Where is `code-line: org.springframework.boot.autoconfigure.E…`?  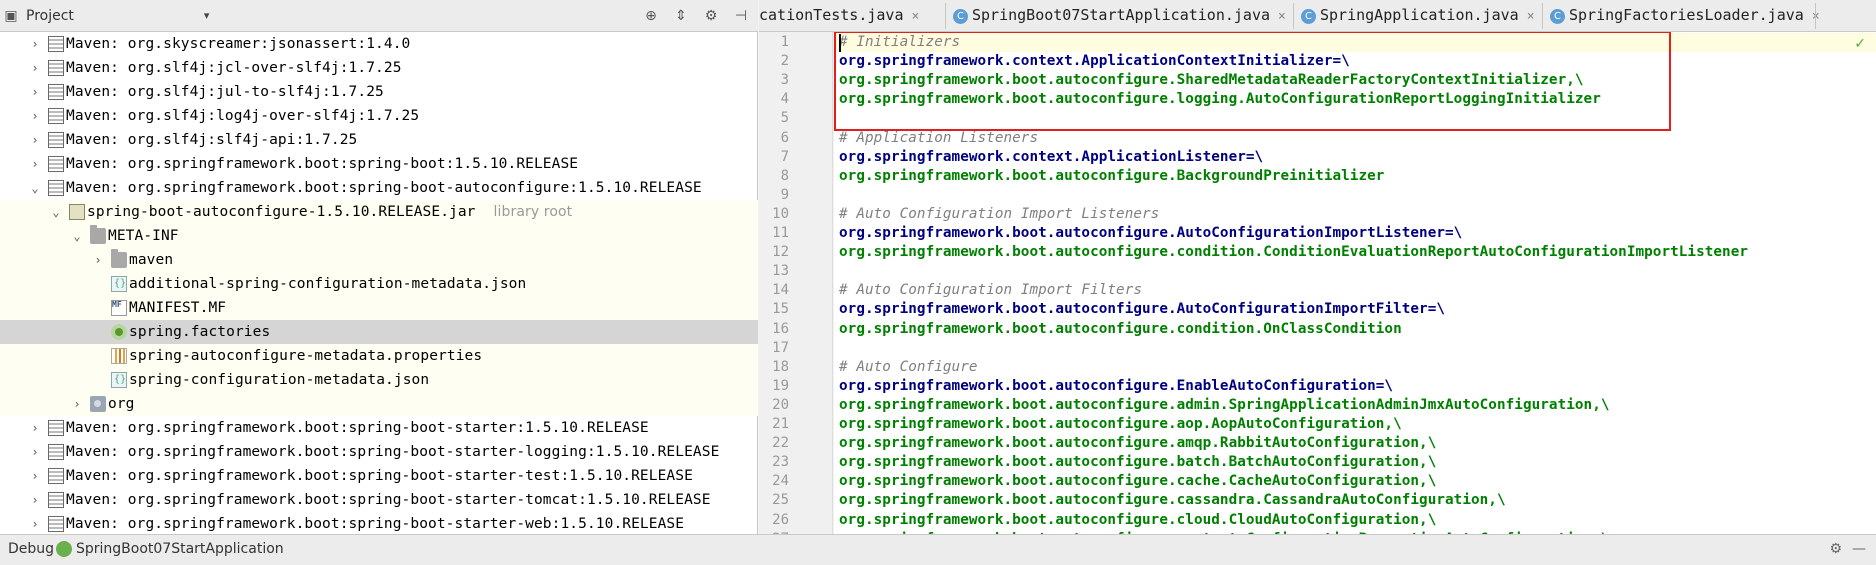 code-line: org.springframework.boot.autoconfigure.E… is located at coordinates (1116, 386).